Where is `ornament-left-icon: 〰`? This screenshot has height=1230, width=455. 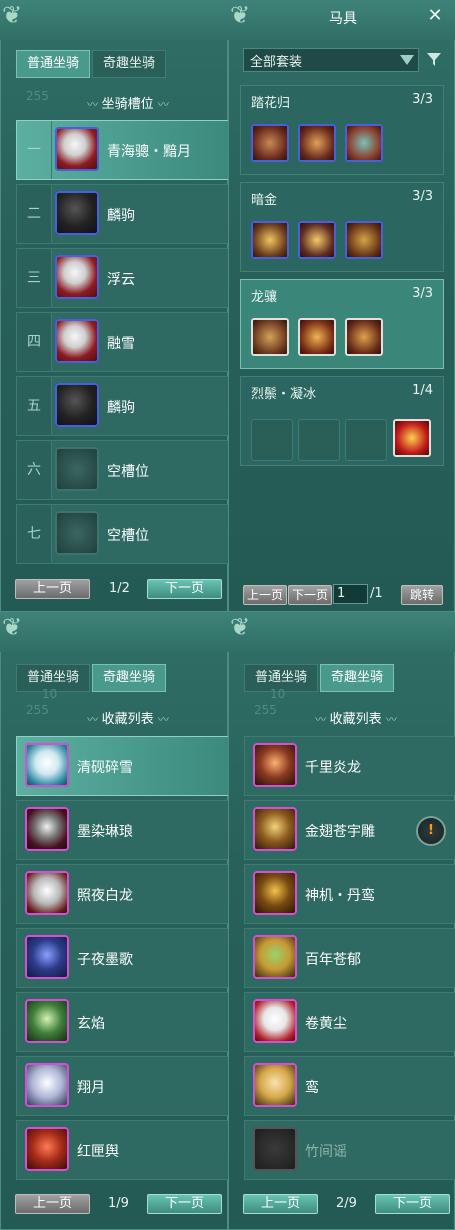
ornament-left-icon: 〰 is located at coordinates (94, 719).